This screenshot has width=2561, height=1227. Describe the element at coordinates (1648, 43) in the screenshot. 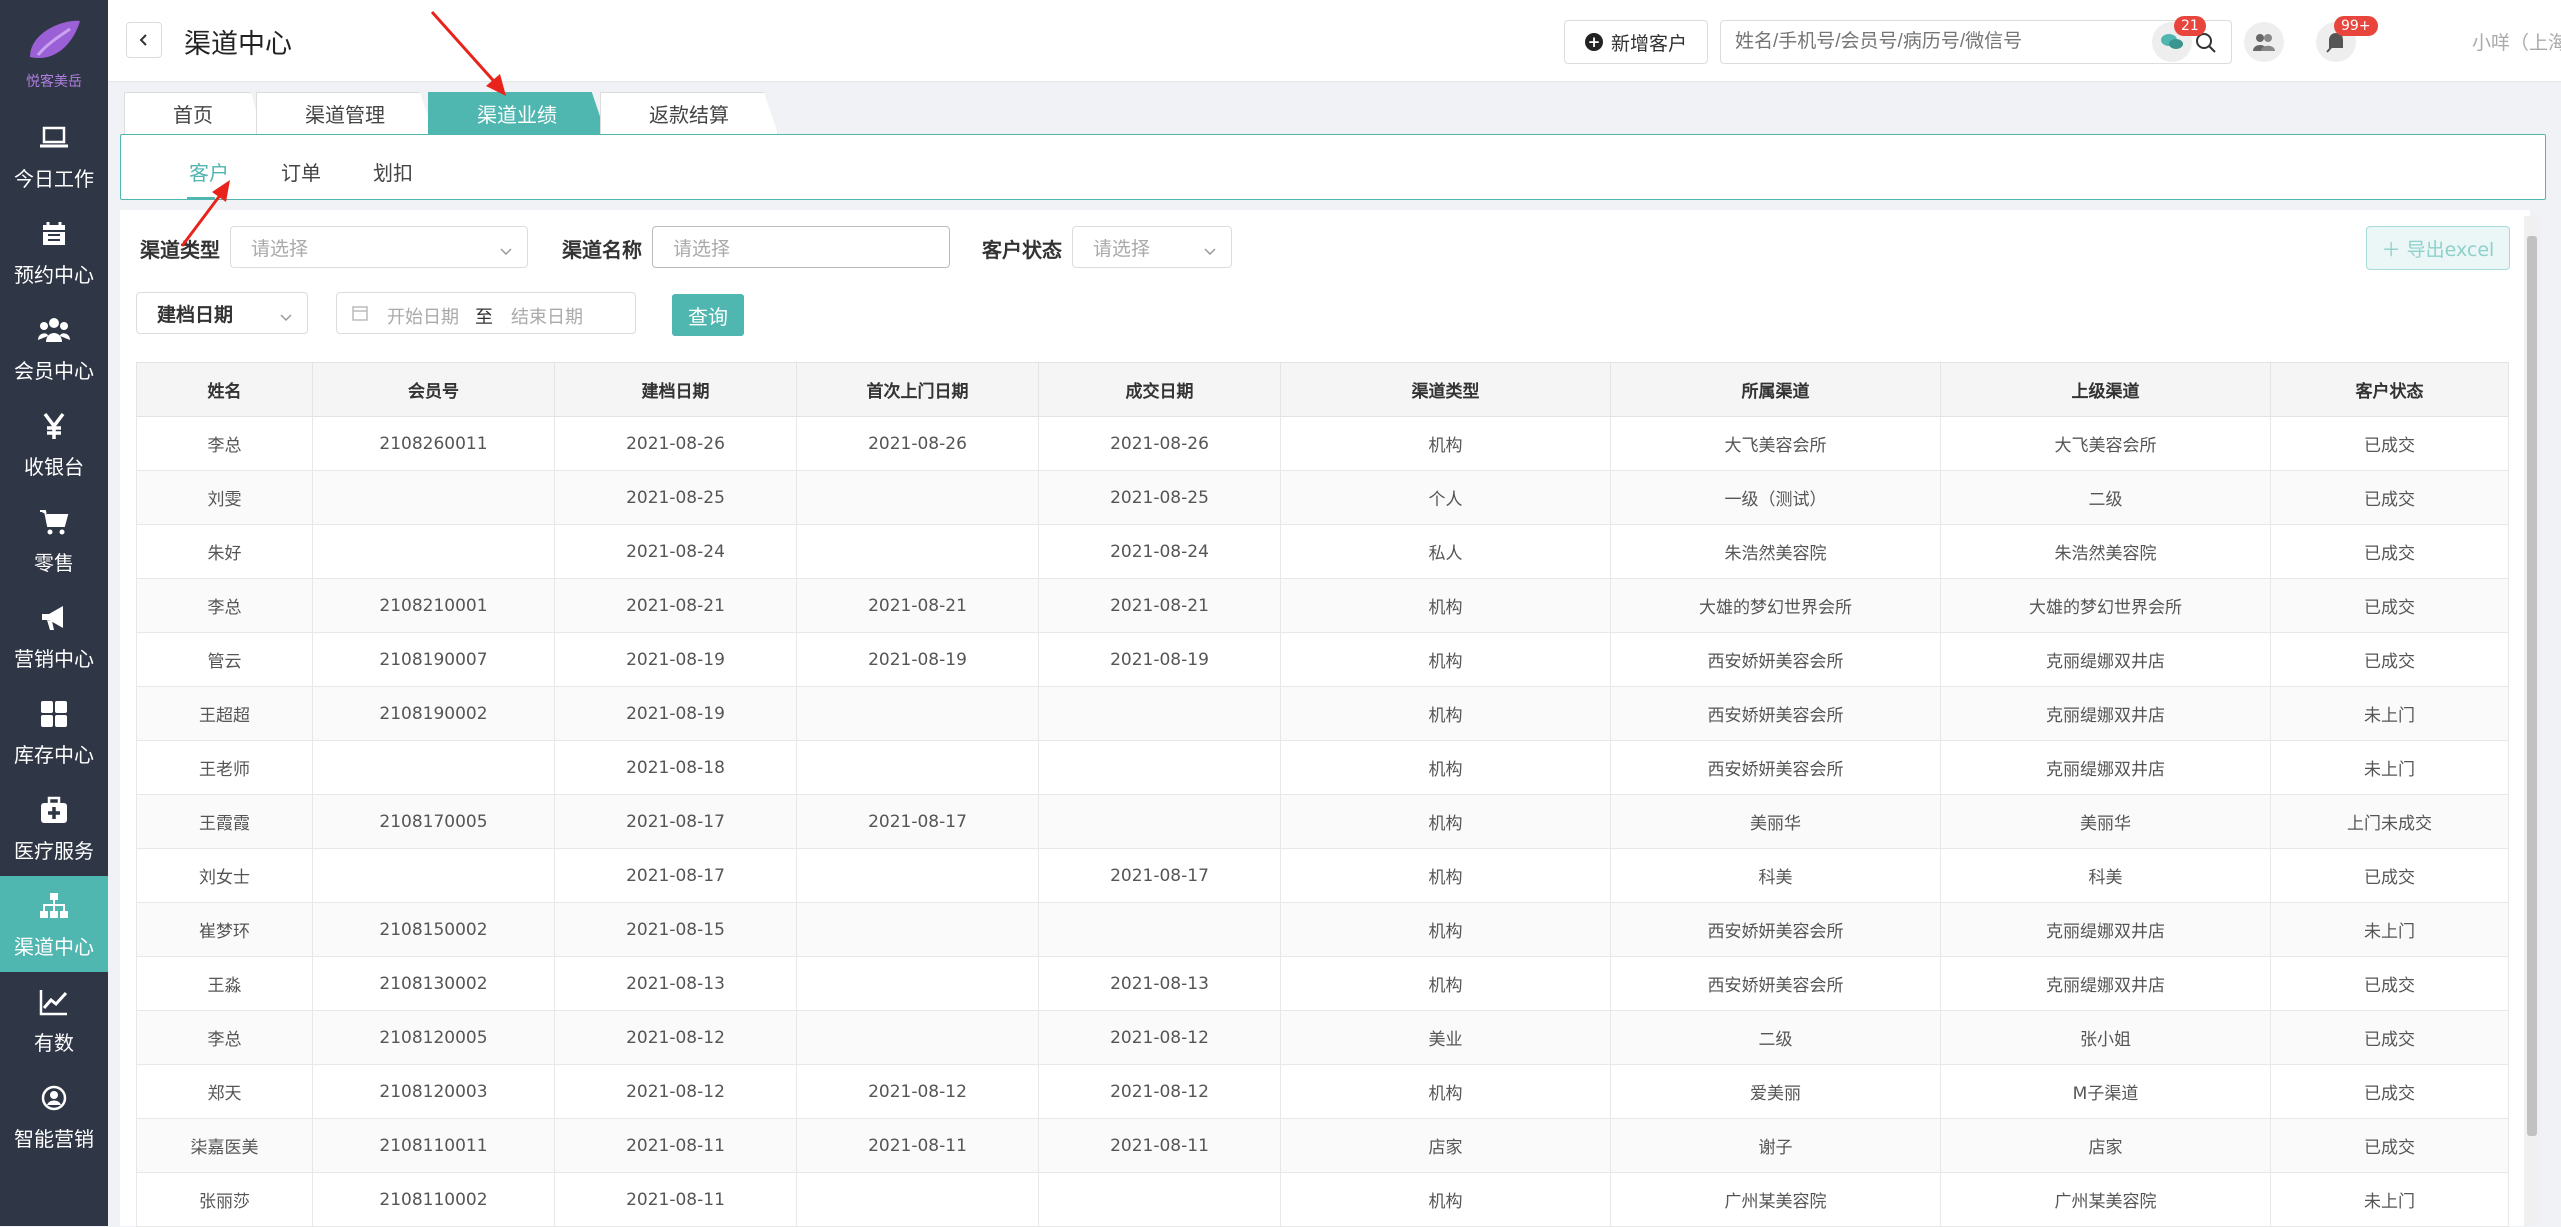

I see `add-customer-label: 新增客户` at that location.